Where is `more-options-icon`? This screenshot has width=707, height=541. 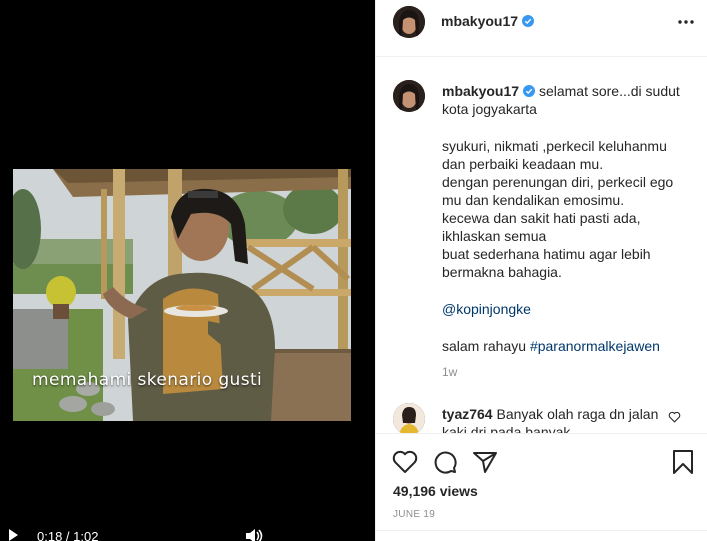 more-options-icon is located at coordinates (686, 22).